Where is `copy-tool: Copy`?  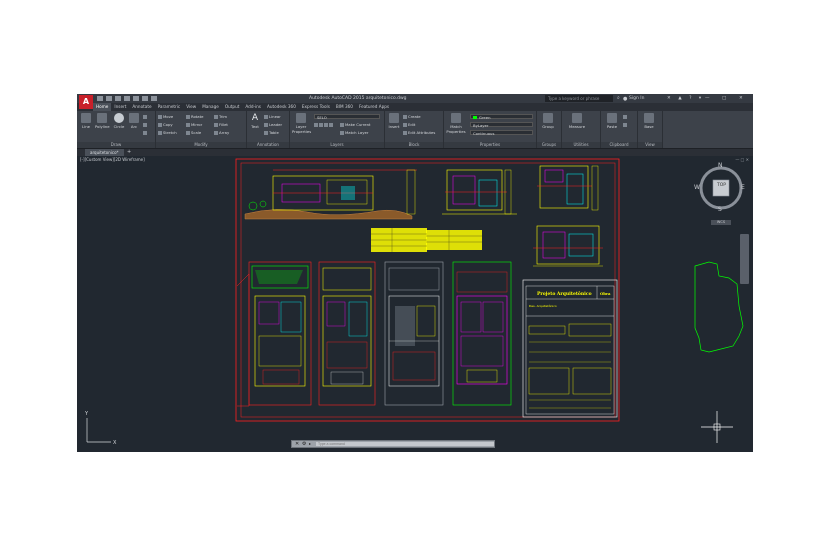 copy-tool: Copy is located at coordinates (165, 124).